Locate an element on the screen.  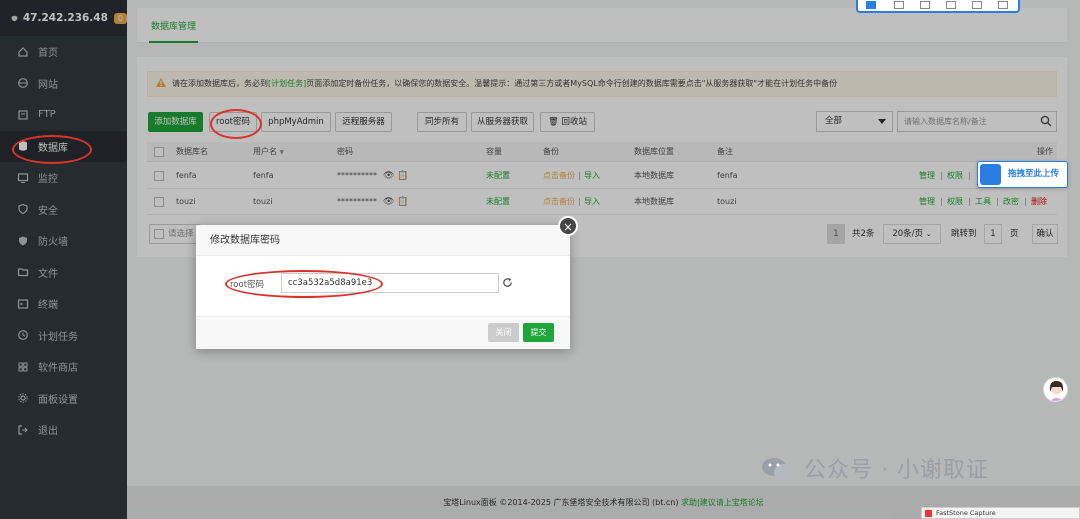
save-icon is located at coordinates (977, 5).